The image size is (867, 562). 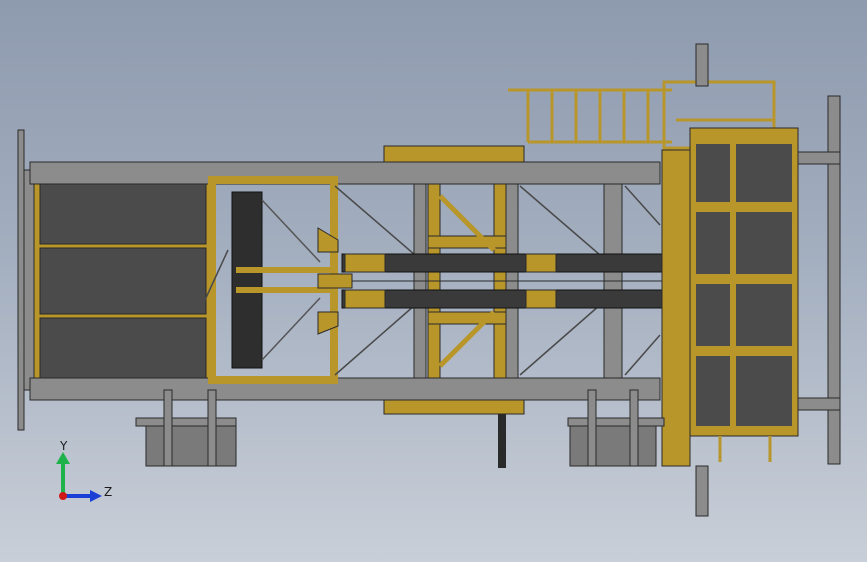 What do you see at coordinates (819, 280) in the screenshot?
I see `right-end-column` at bounding box center [819, 280].